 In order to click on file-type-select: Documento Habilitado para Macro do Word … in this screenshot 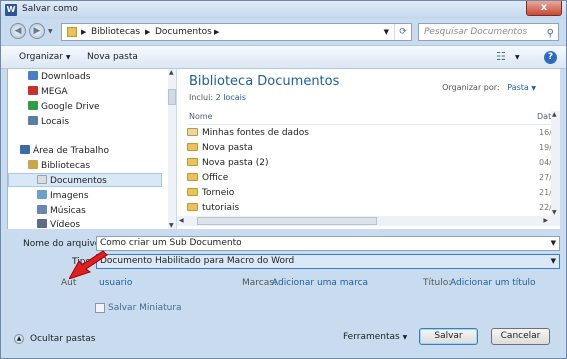, I will do `click(328, 261)`.